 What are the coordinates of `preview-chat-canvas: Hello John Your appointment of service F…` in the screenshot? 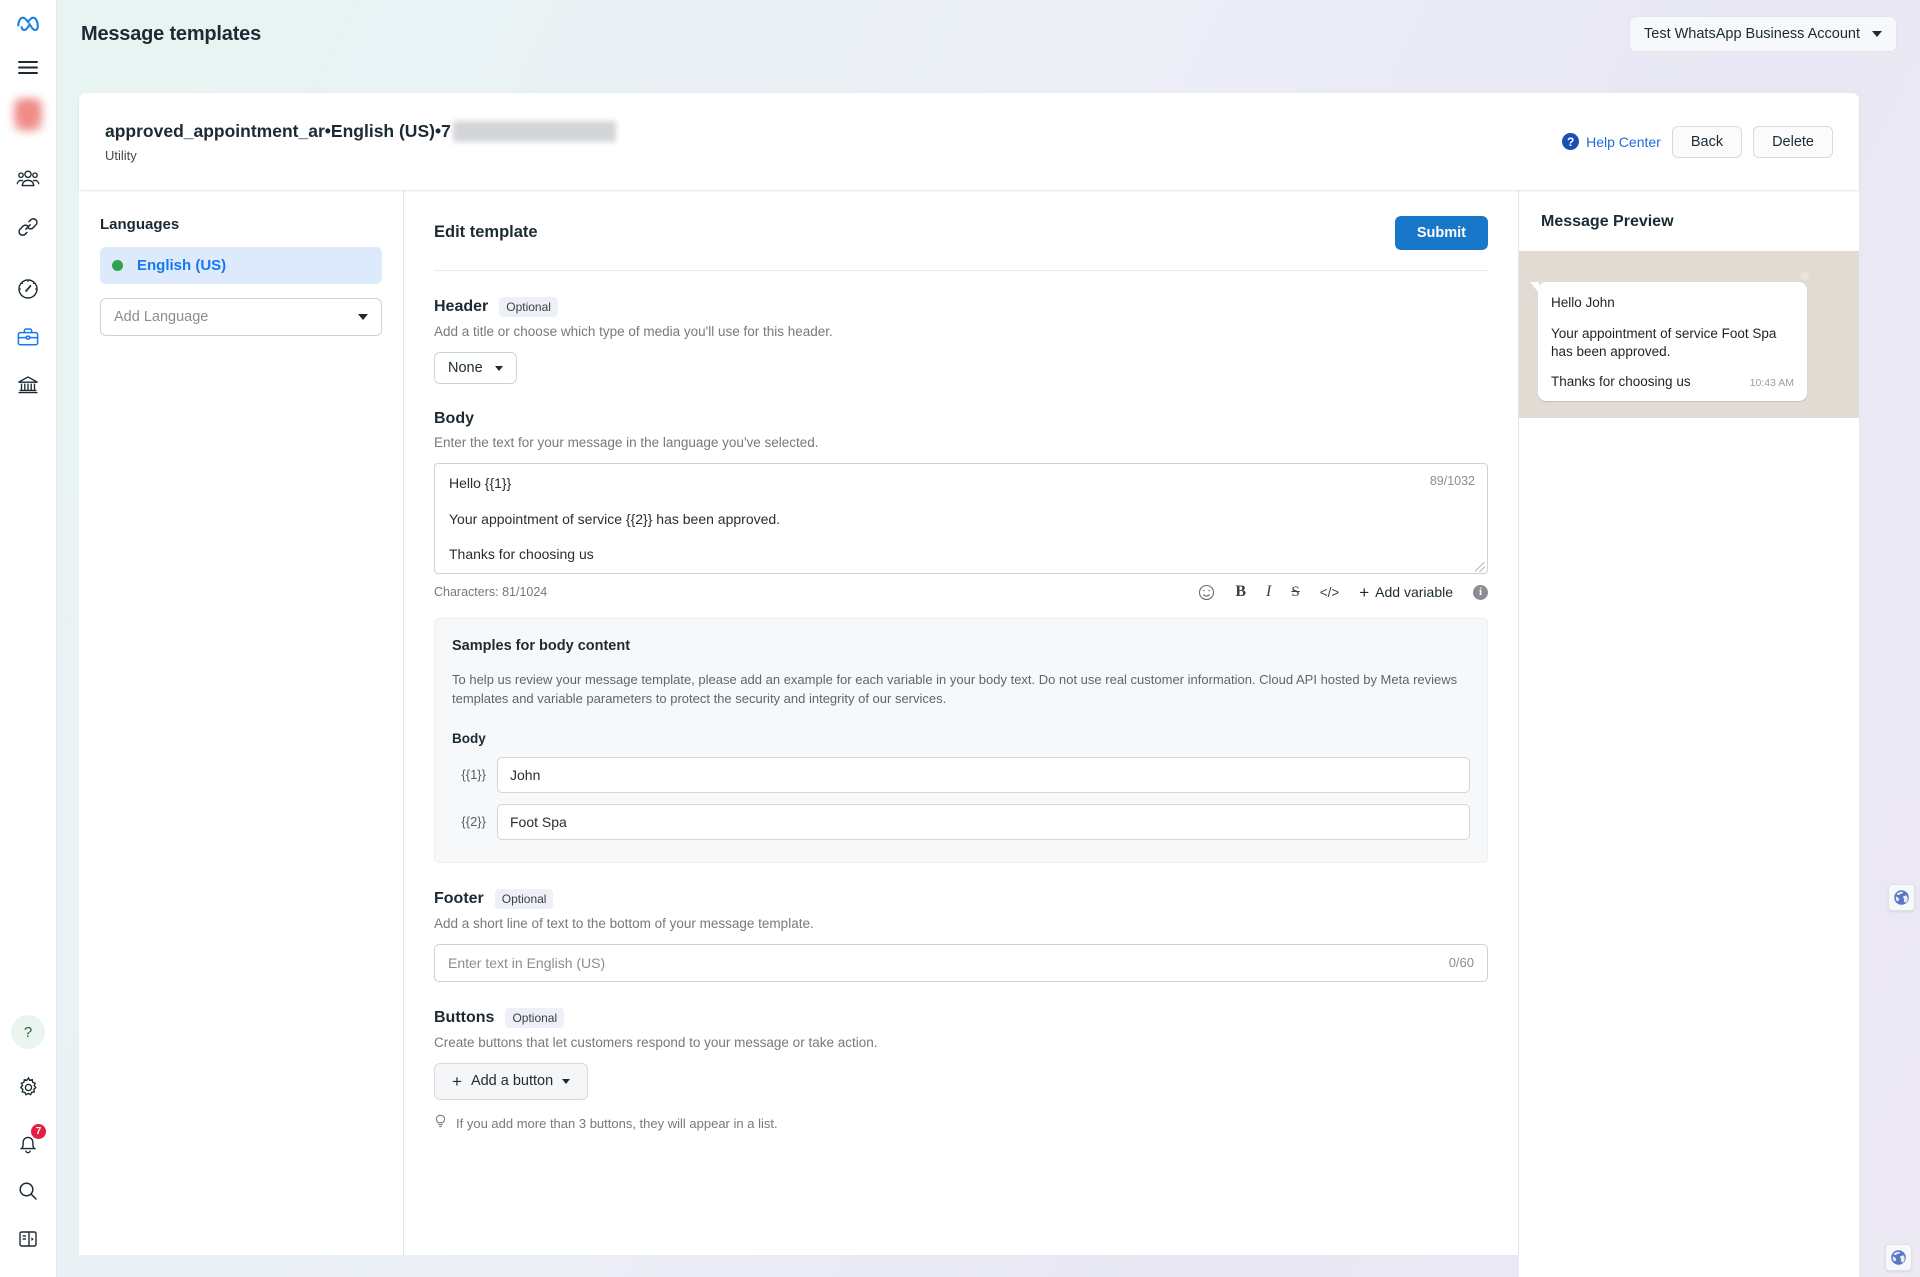 It's located at (1689, 334).